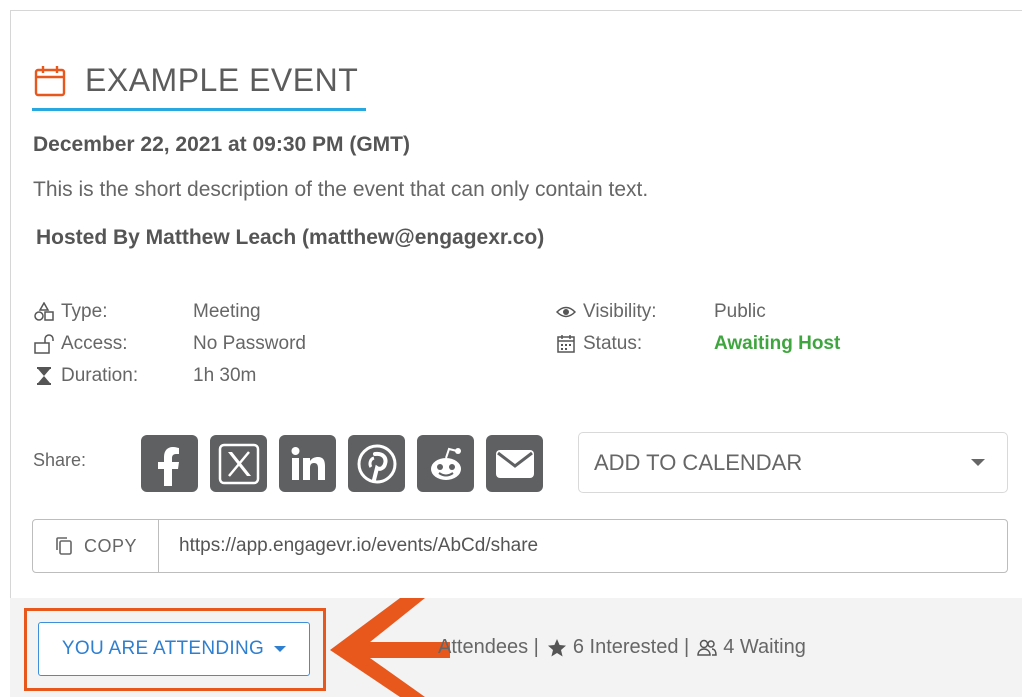 The height and width of the screenshot is (697, 1022). I want to click on status-label-row: Status:, so click(598, 344).